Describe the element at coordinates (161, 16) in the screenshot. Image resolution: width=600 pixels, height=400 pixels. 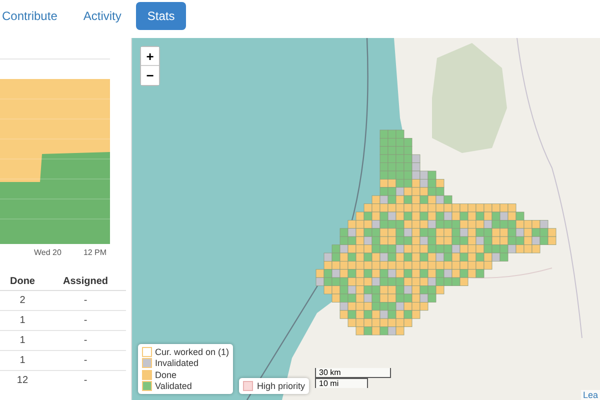
I see `nav-tab: Stats` at that location.